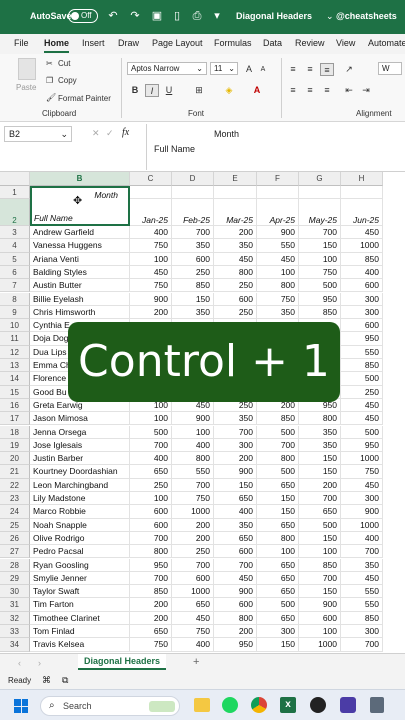 The width and height of the screenshot is (405, 720). What do you see at coordinates (193, 272) in the screenshot?
I see `value-cell: 250` at bounding box center [193, 272].